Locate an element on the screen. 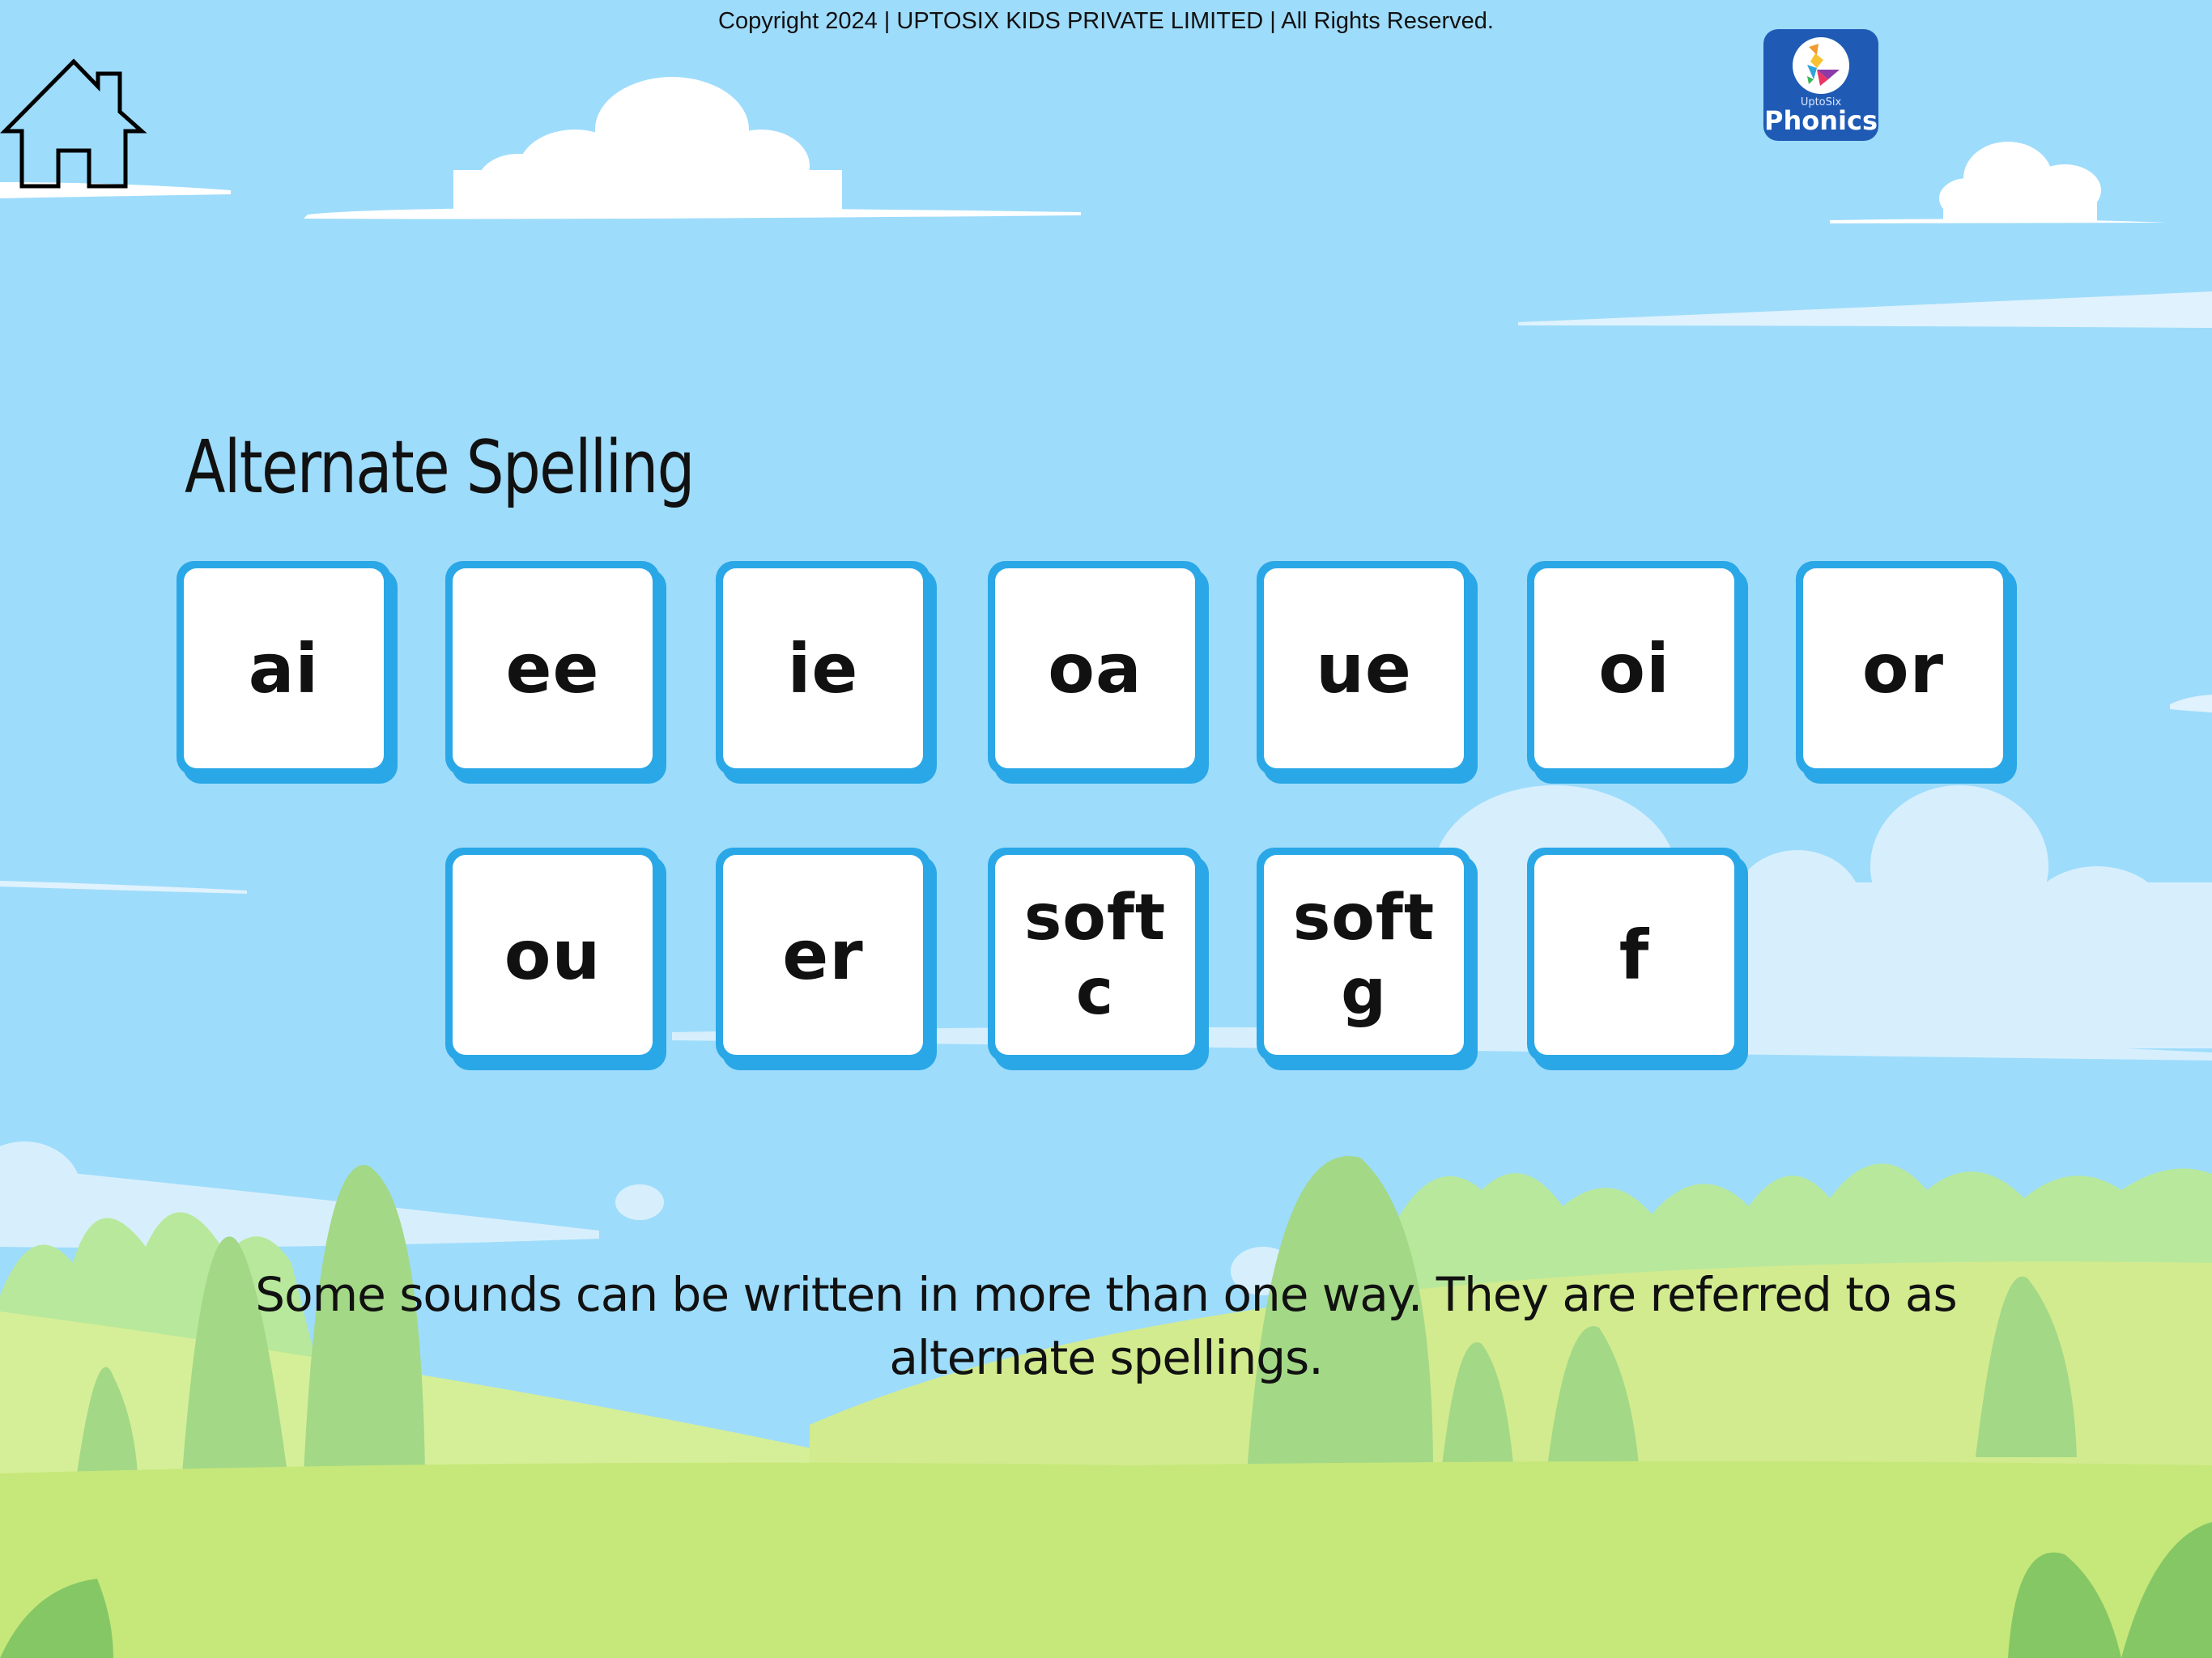  spelling-card-soft-g: soft g is located at coordinates (1364, 955).